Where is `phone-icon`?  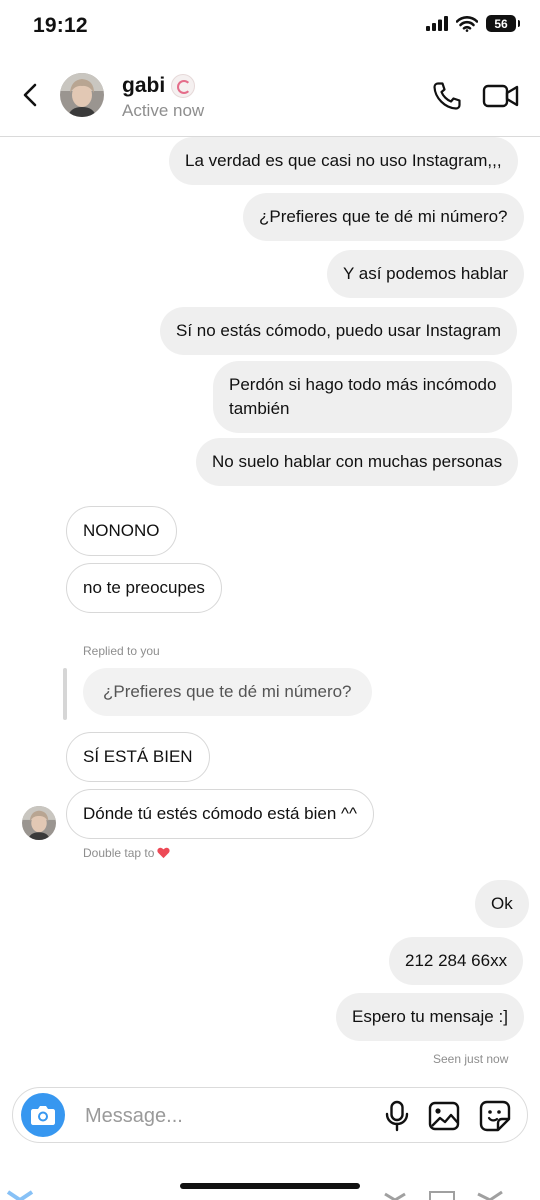 phone-icon is located at coordinates (447, 96).